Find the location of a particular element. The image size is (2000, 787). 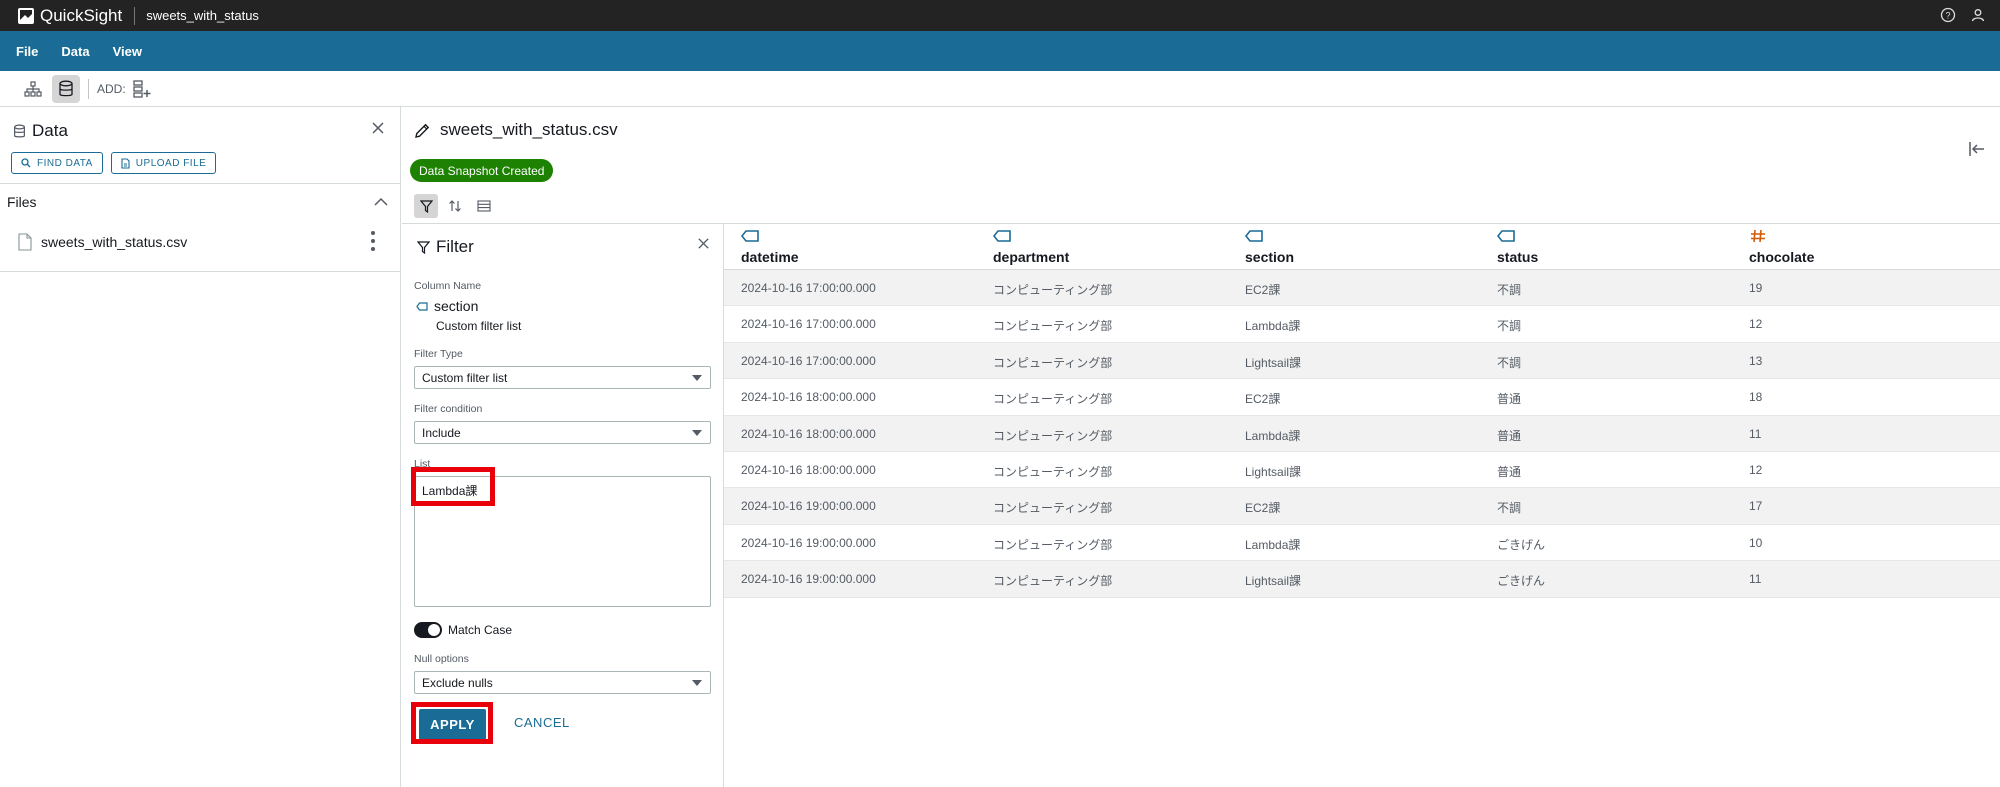

document-name: sweets_with_status is located at coordinates (202, 15).